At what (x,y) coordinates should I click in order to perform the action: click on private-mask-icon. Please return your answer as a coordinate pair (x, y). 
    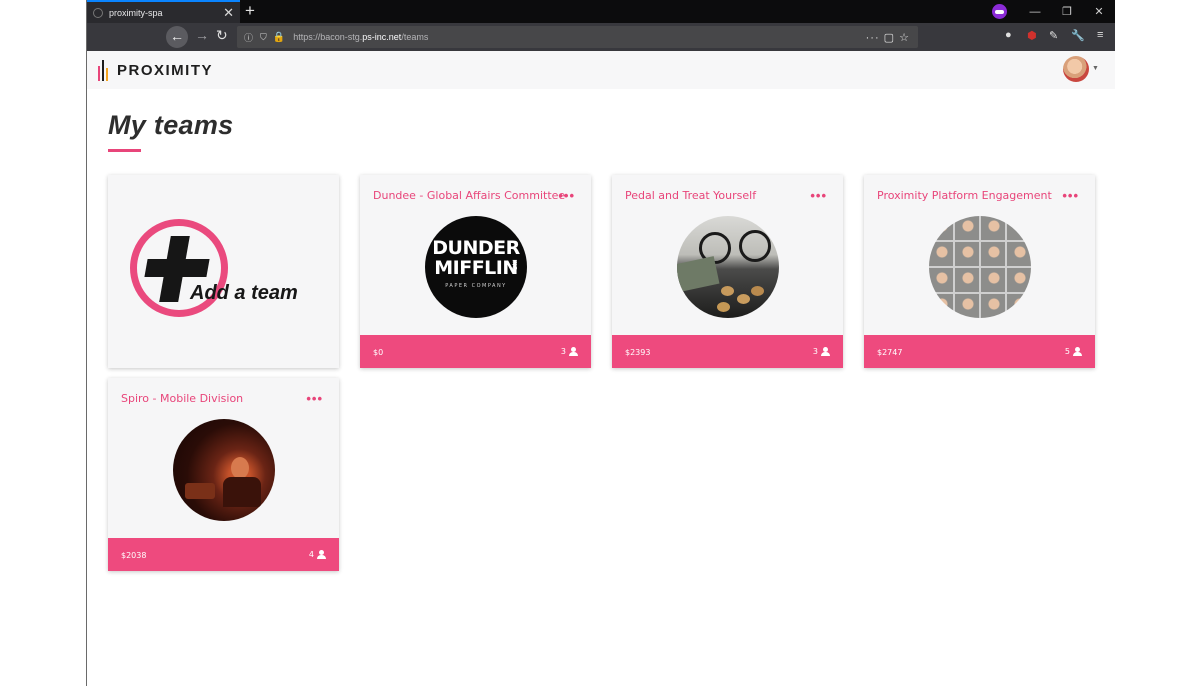
    Looking at the image, I should click on (999, 11).